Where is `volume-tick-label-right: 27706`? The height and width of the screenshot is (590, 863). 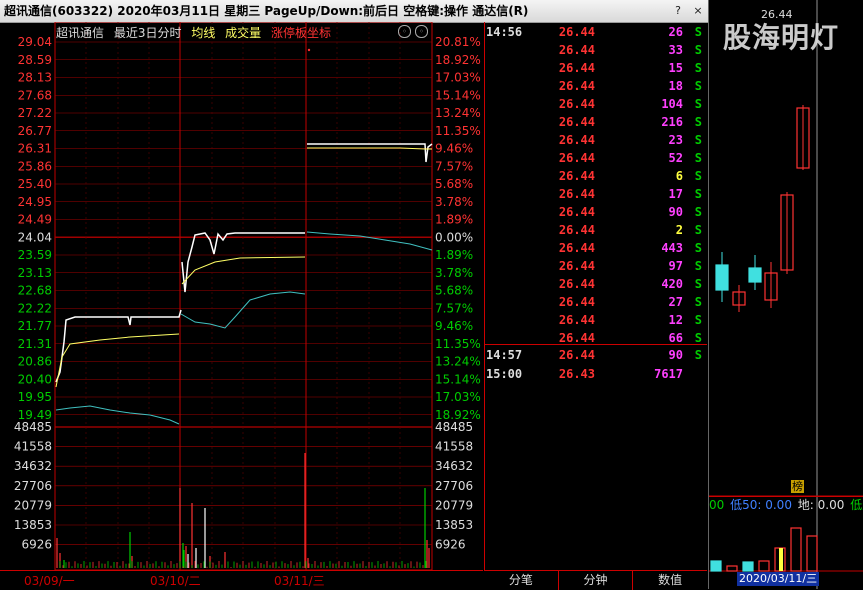 volume-tick-label-right: 27706 is located at coordinates (454, 486).